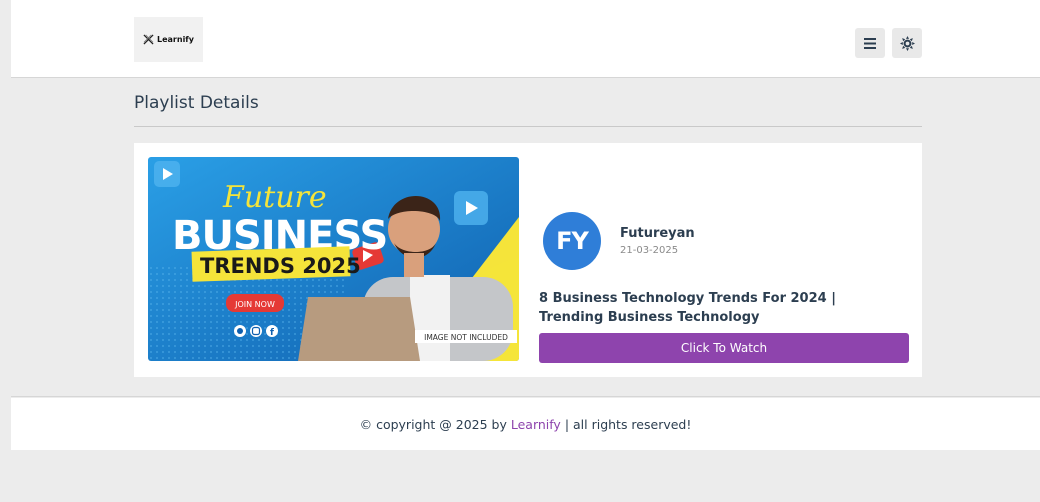 Image resolution: width=1040 pixels, height=502 pixels. I want to click on channel-name: Futureyan, so click(657, 233).